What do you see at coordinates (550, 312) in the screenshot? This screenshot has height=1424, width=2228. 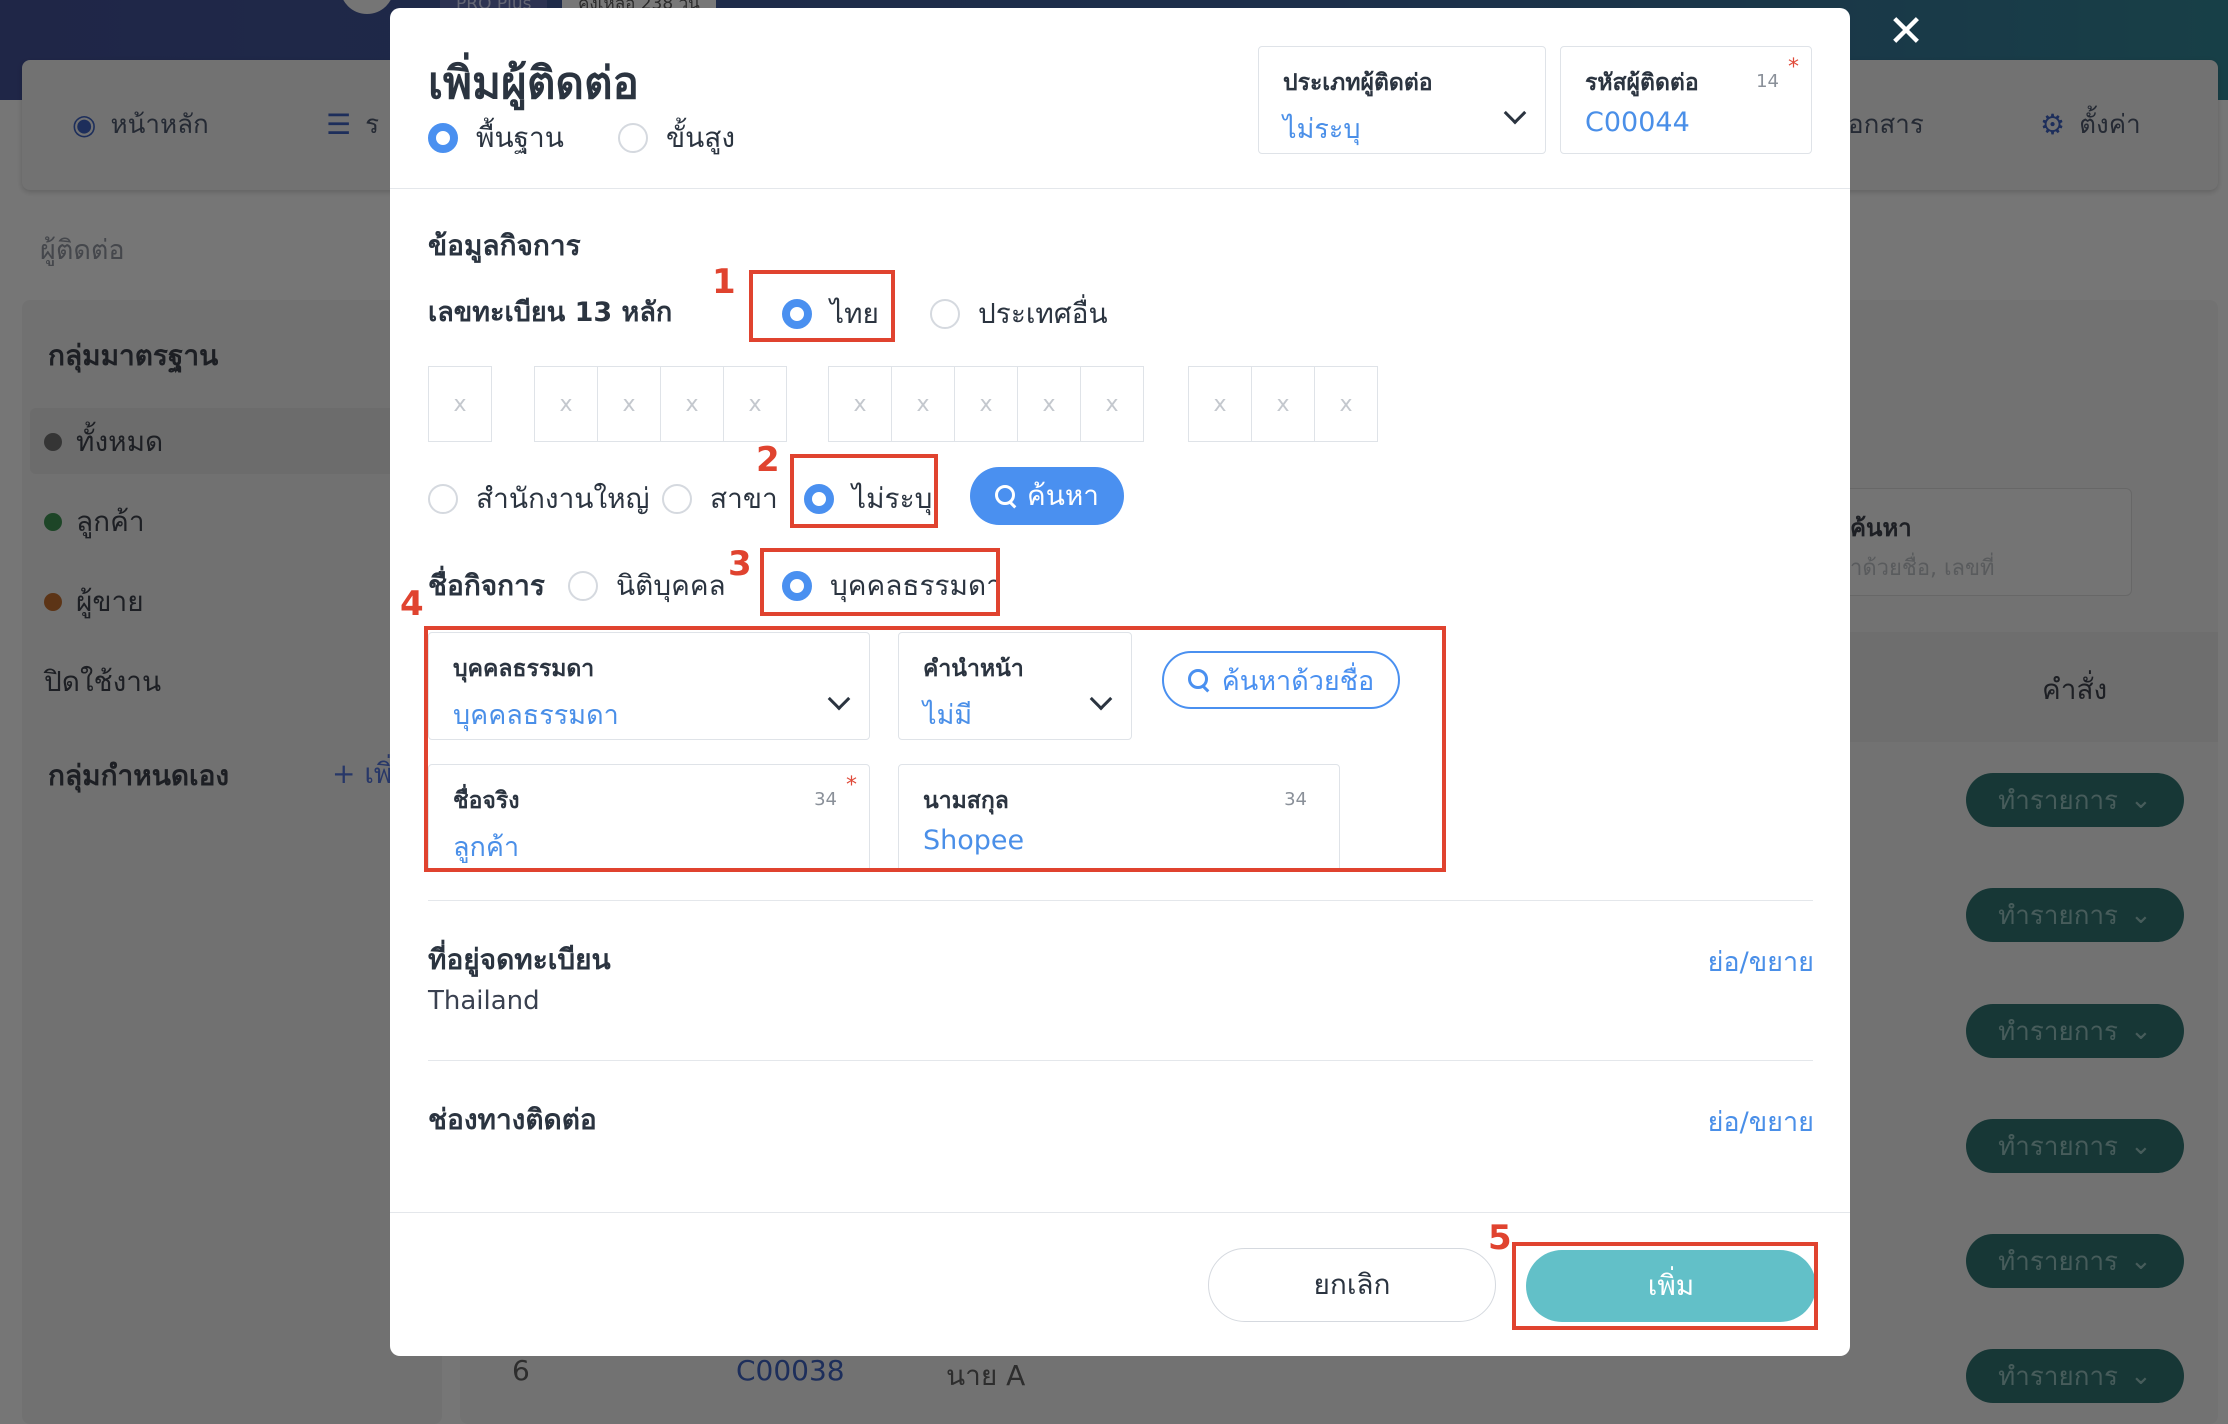 I see `tax-id-label: เลขทะเบียน 13 หลัก` at bounding box center [550, 312].